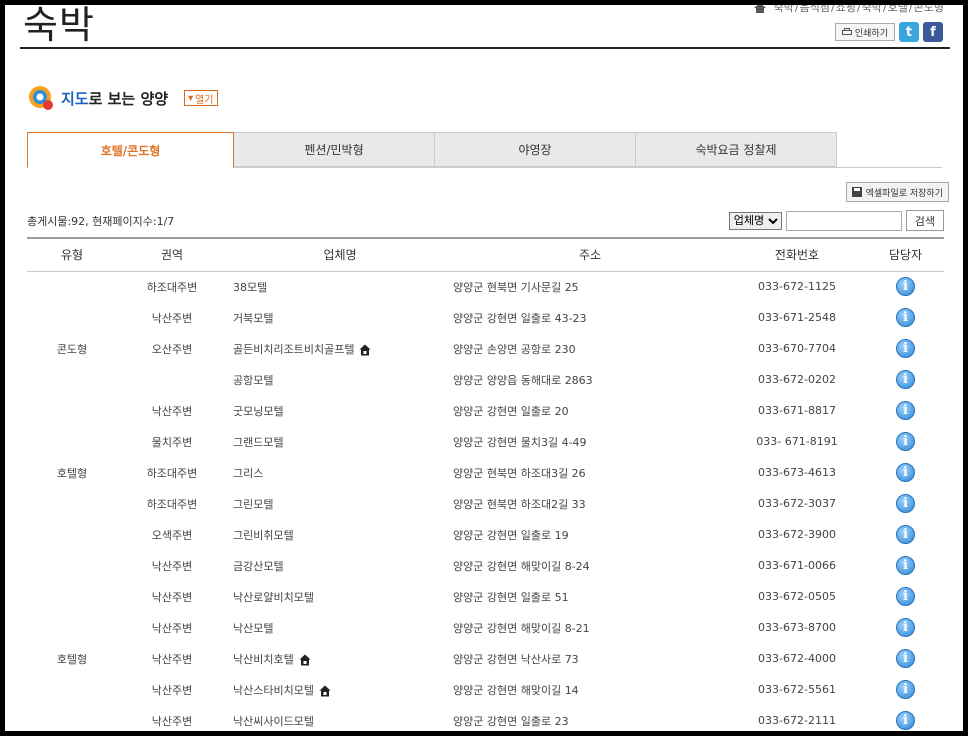 Image resolution: width=968 pixels, height=736 pixels. I want to click on business-name-link: 그린모텔, so click(253, 504).